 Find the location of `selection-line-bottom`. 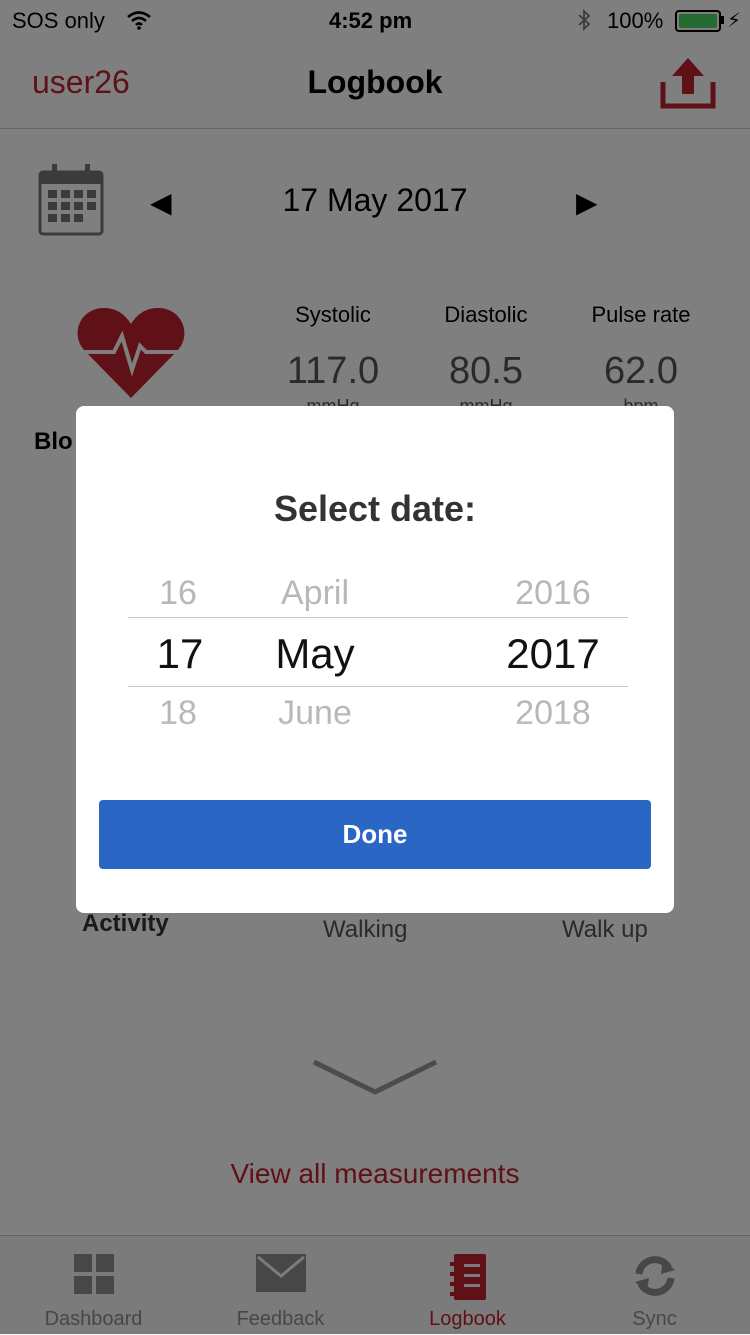

selection-line-bottom is located at coordinates (378, 686).